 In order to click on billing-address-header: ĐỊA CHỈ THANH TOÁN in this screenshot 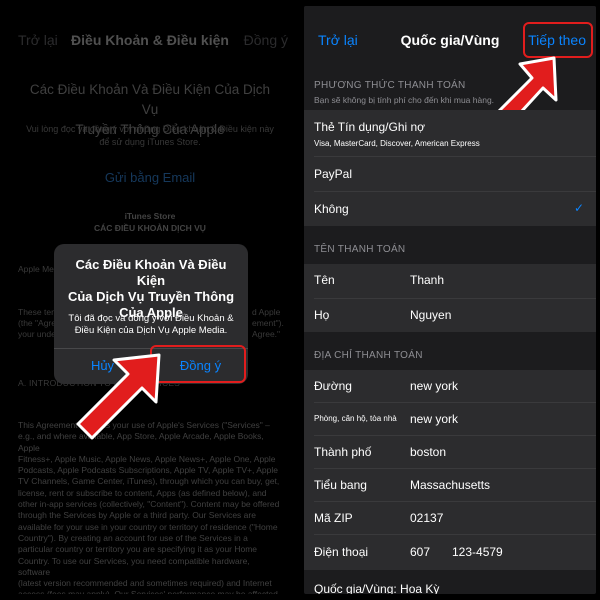, I will do `click(368, 355)`.